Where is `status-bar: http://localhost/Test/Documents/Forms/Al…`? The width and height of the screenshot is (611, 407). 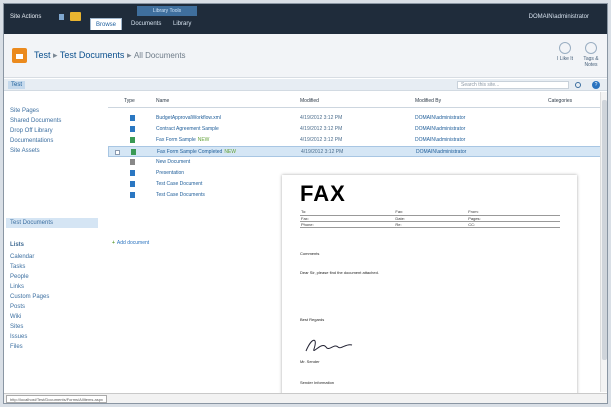 status-bar: http://localhost/Test/Documents/Forms/Al… is located at coordinates (305, 398).